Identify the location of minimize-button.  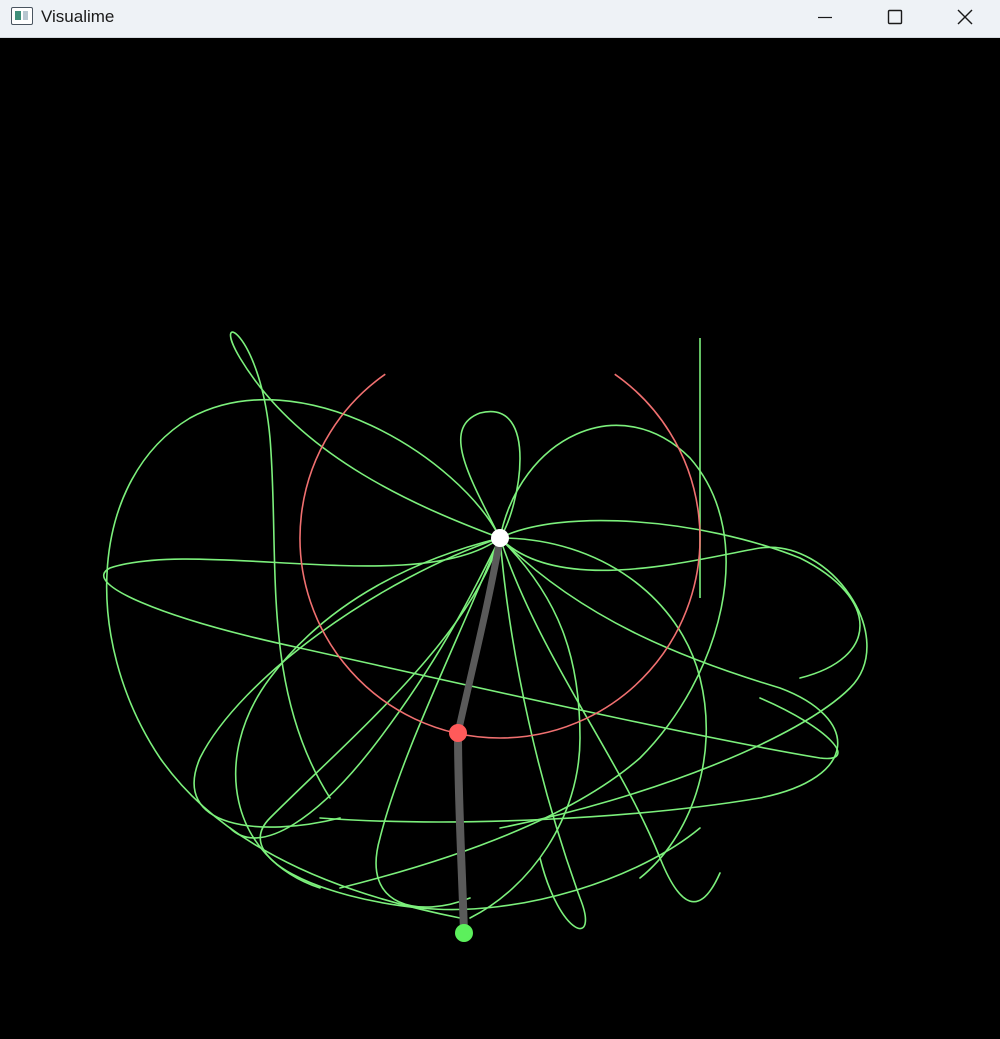
(825, 17).